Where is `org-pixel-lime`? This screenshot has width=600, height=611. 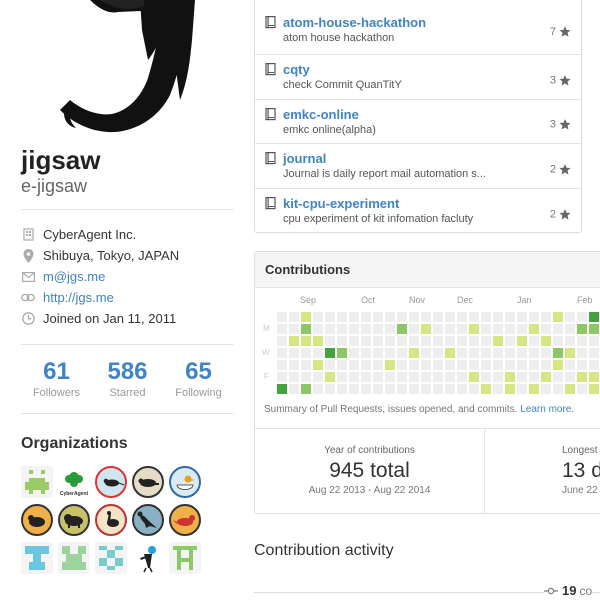 org-pixel-lime is located at coordinates (185, 558).